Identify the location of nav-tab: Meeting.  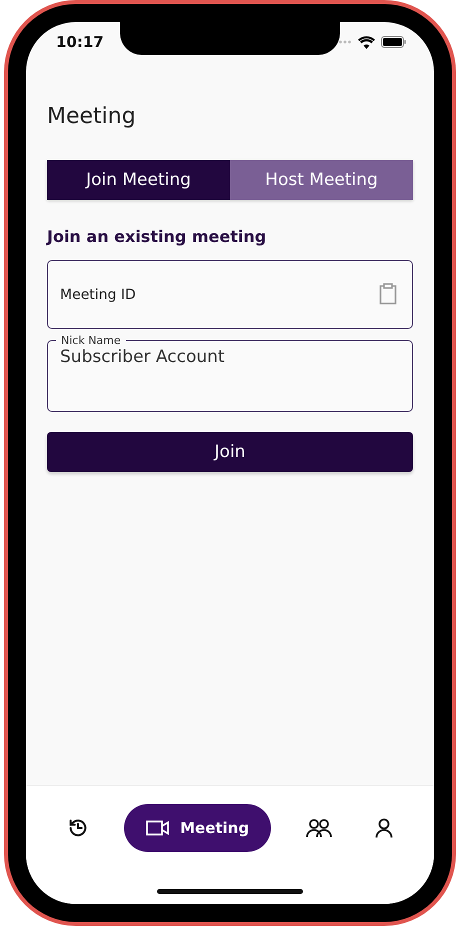
(198, 828).